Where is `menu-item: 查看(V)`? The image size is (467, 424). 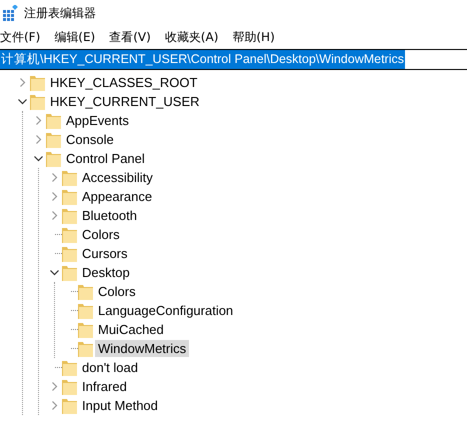
menu-item: 查看(V) is located at coordinates (130, 37).